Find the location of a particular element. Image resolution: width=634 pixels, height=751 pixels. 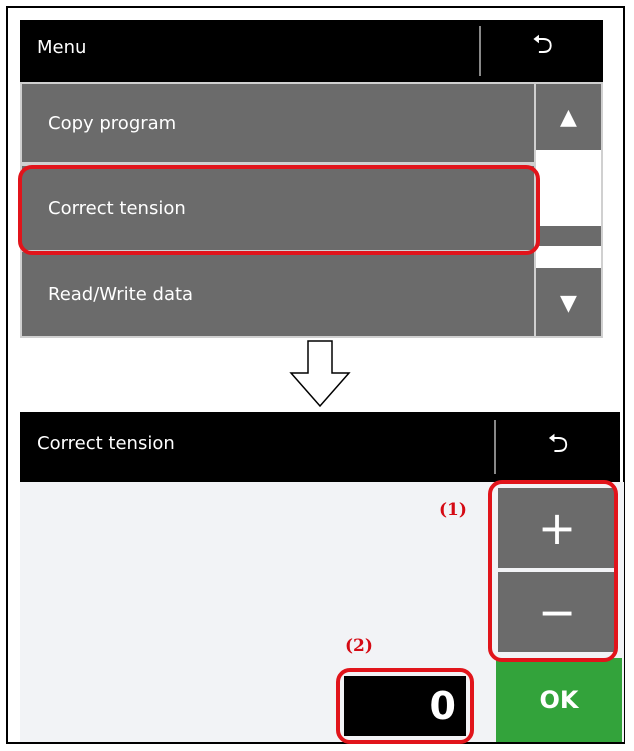

header-separator is located at coordinates (480, 51).